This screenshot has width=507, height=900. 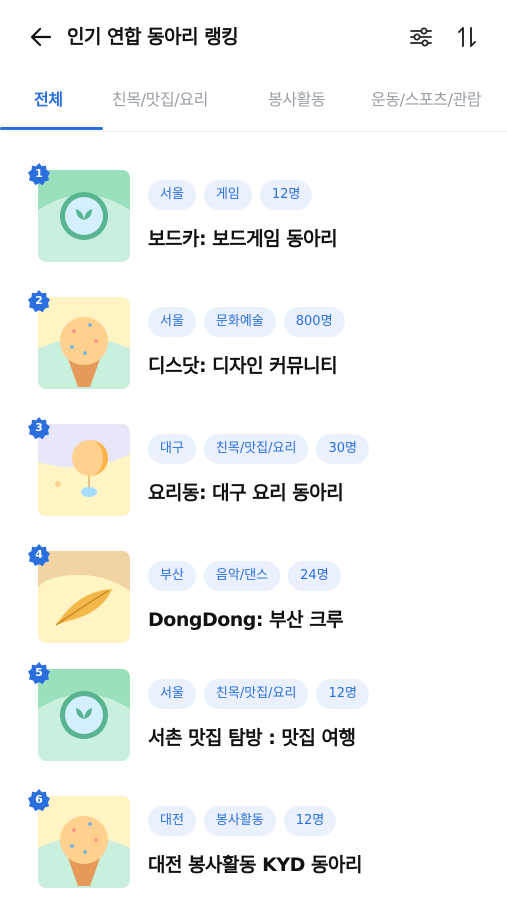 I want to click on club-title: 요리동: 대구 요리 동아리, so click(x=246, y=493).